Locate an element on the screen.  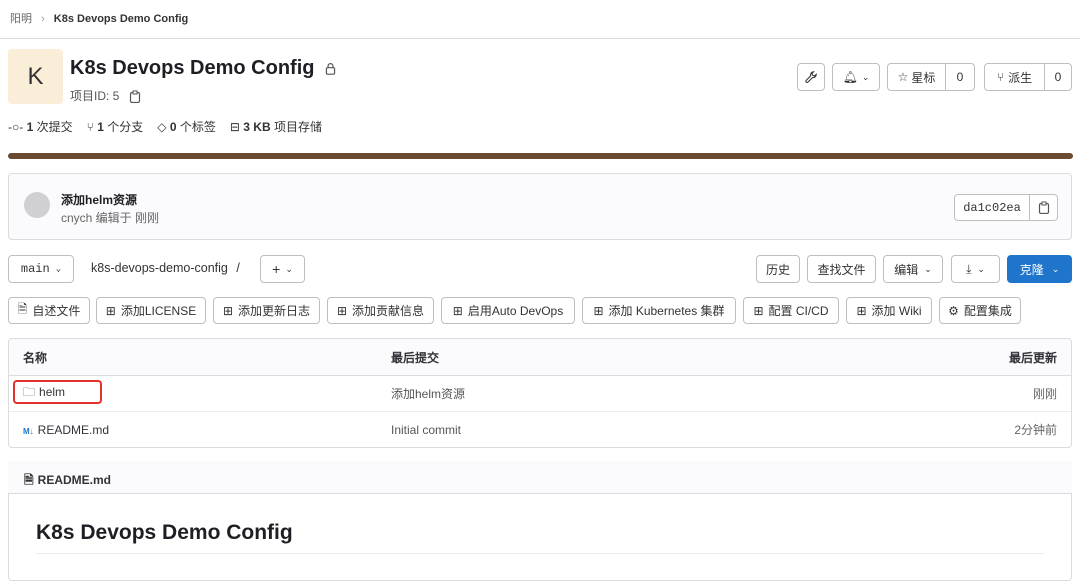
project-id: 项目ID: 5 is located at coordinates (105, 95).